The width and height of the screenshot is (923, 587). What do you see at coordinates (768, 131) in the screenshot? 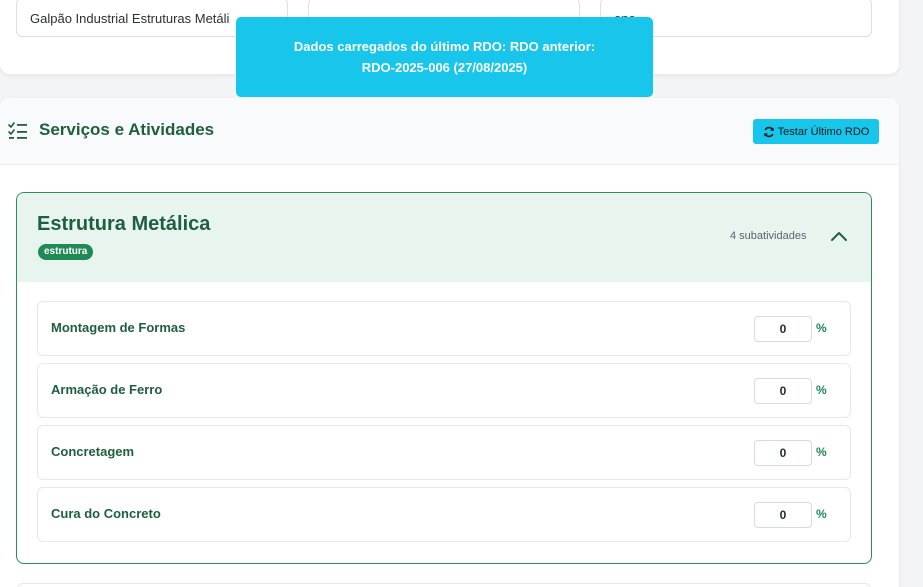
I see `refresh-icon` at bounding box center [768, 131].